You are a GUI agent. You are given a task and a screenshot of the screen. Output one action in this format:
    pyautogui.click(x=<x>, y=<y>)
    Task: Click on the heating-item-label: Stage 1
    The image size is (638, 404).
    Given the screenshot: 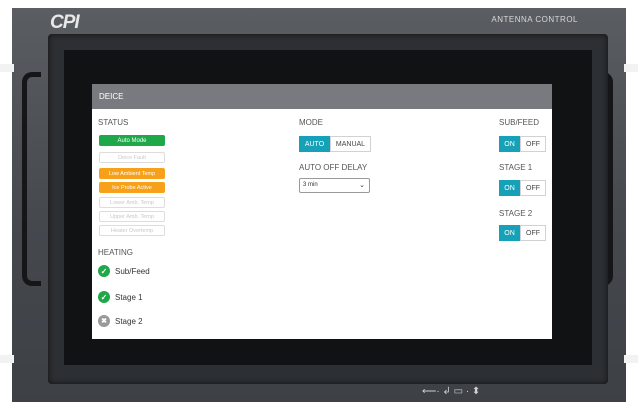 What is the action you would take?
    pyautogui.click(x=129, y=297)
    